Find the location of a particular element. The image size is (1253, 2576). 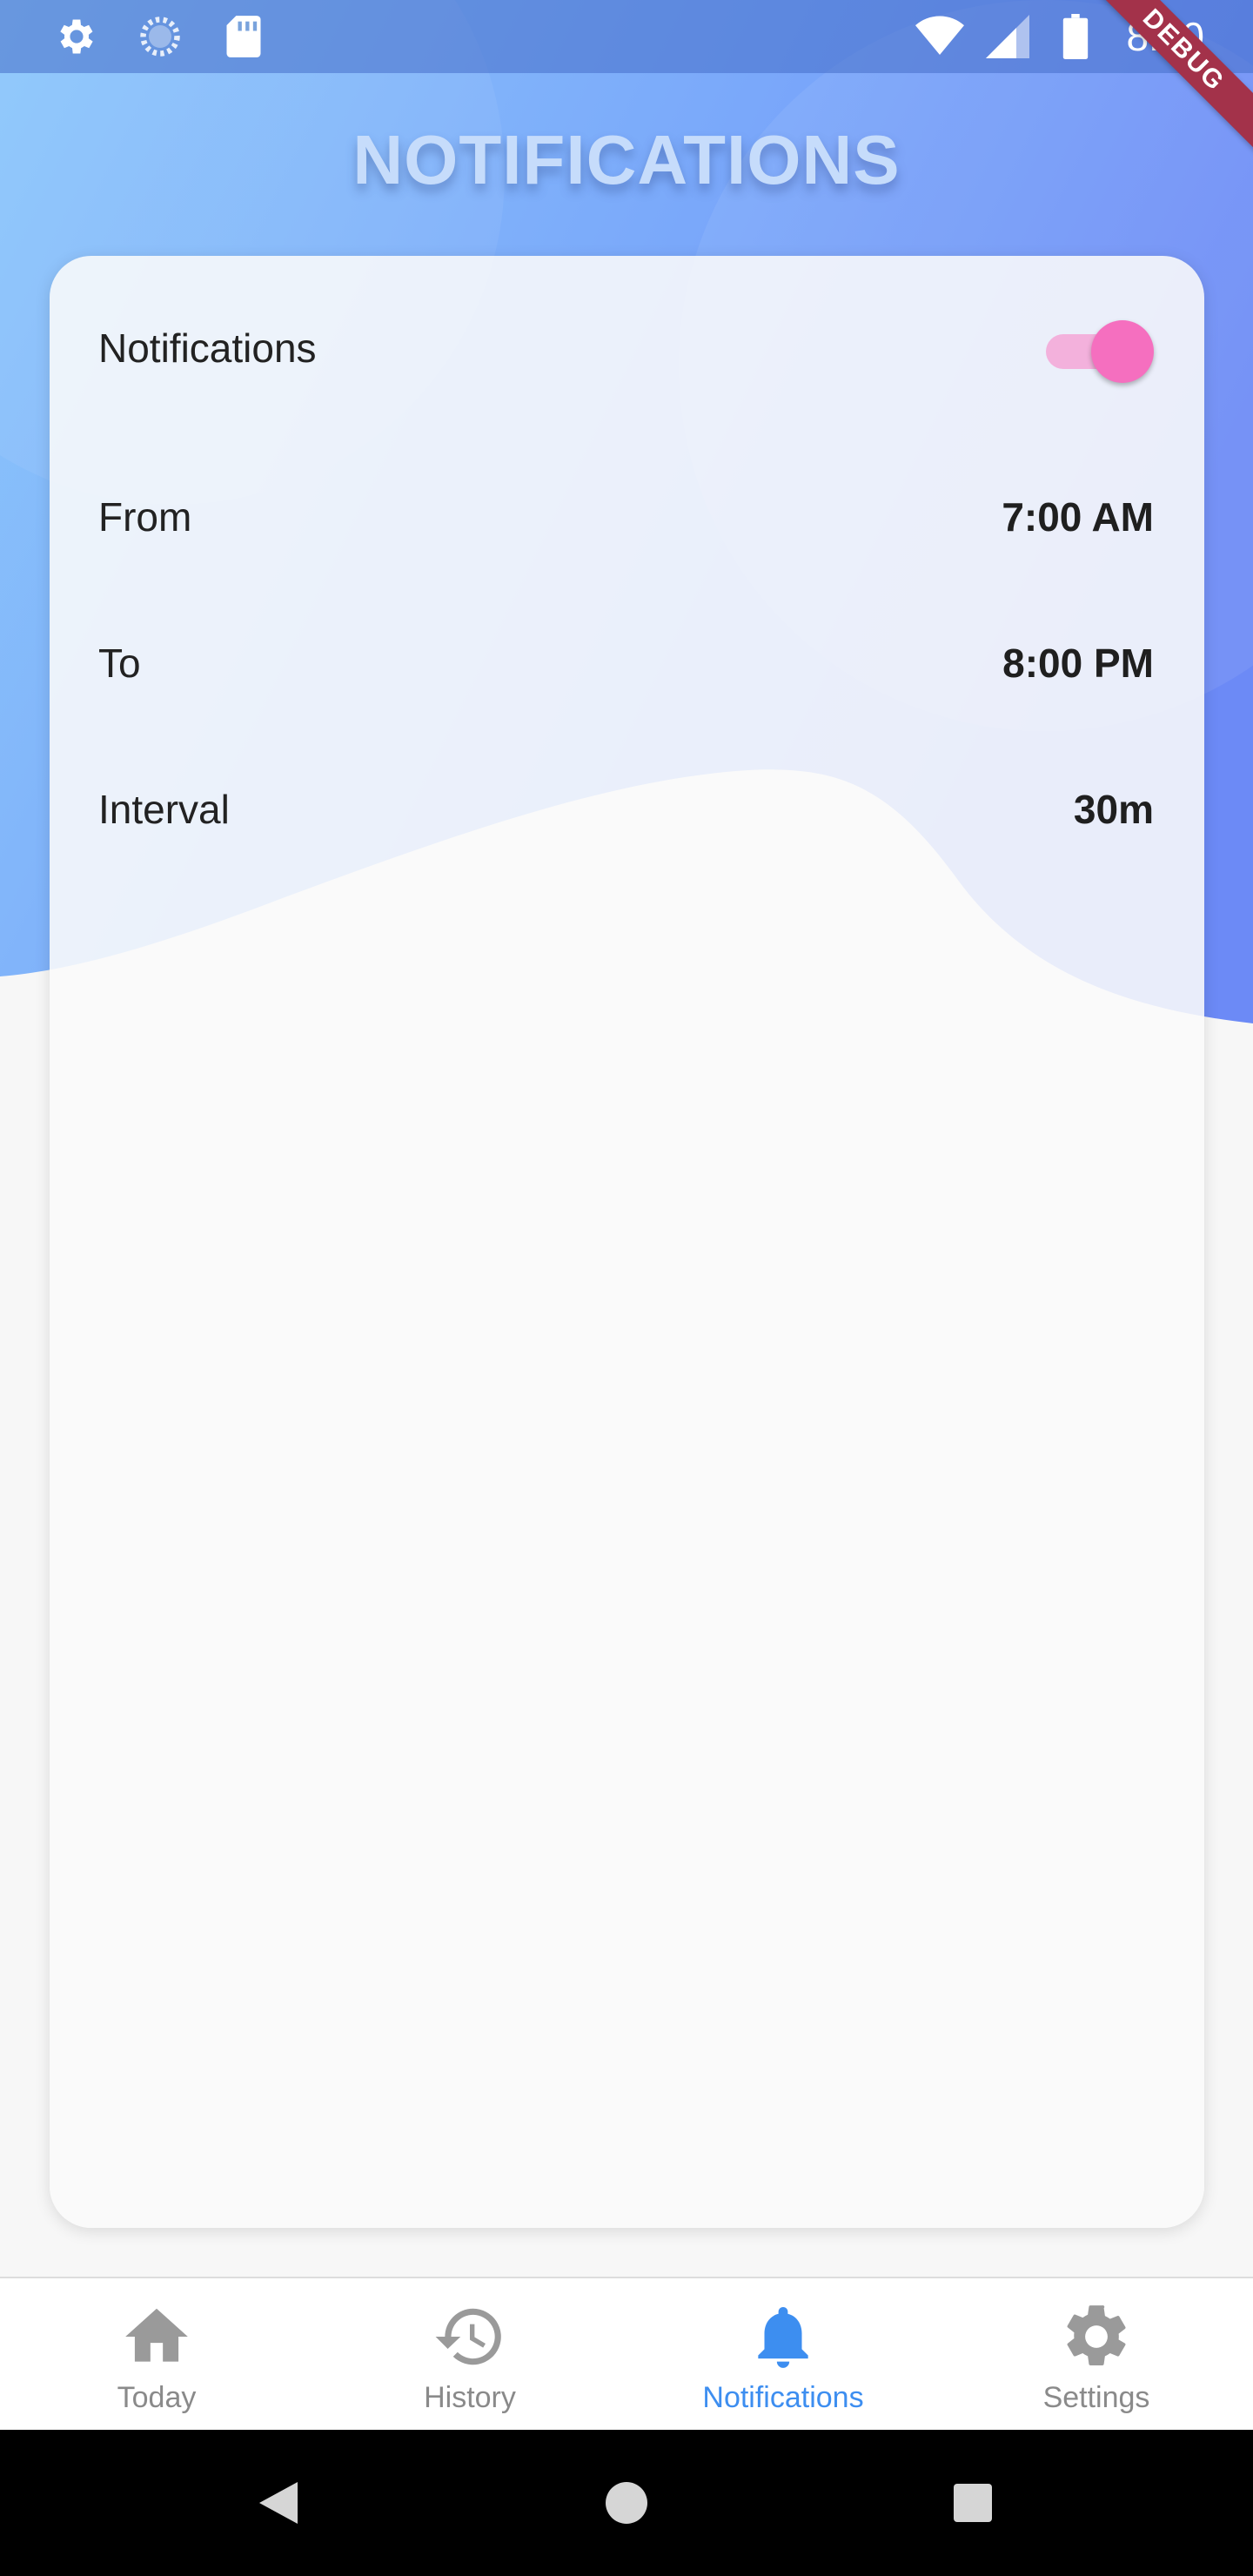

notifications-toggle is located at coordinates (1097, 348).